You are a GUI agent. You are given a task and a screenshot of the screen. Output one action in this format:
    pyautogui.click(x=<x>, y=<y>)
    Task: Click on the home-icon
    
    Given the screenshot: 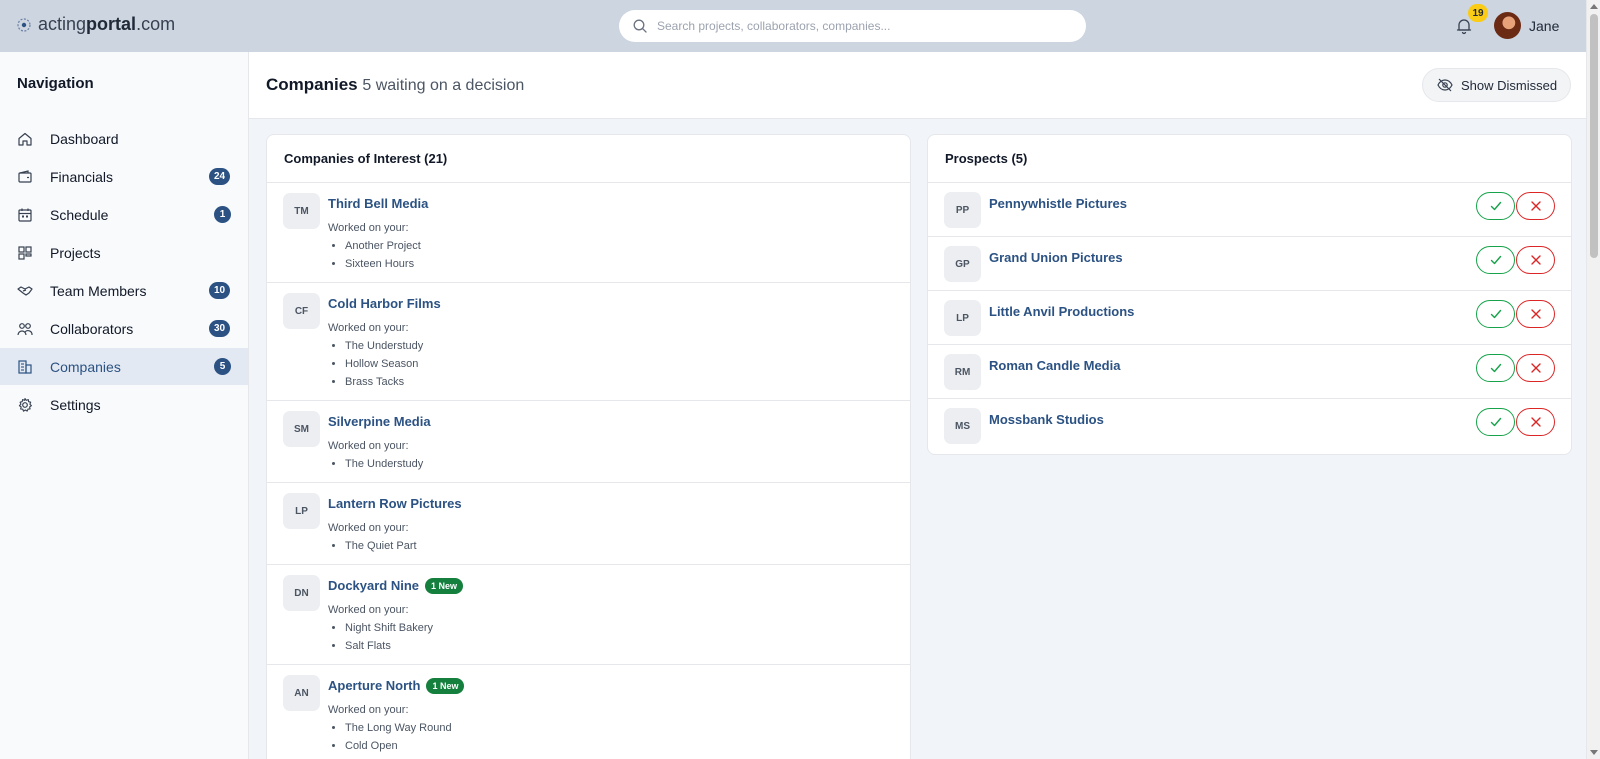 What is the action you would take?
    pyautogui.click(x=25, y=139)
    